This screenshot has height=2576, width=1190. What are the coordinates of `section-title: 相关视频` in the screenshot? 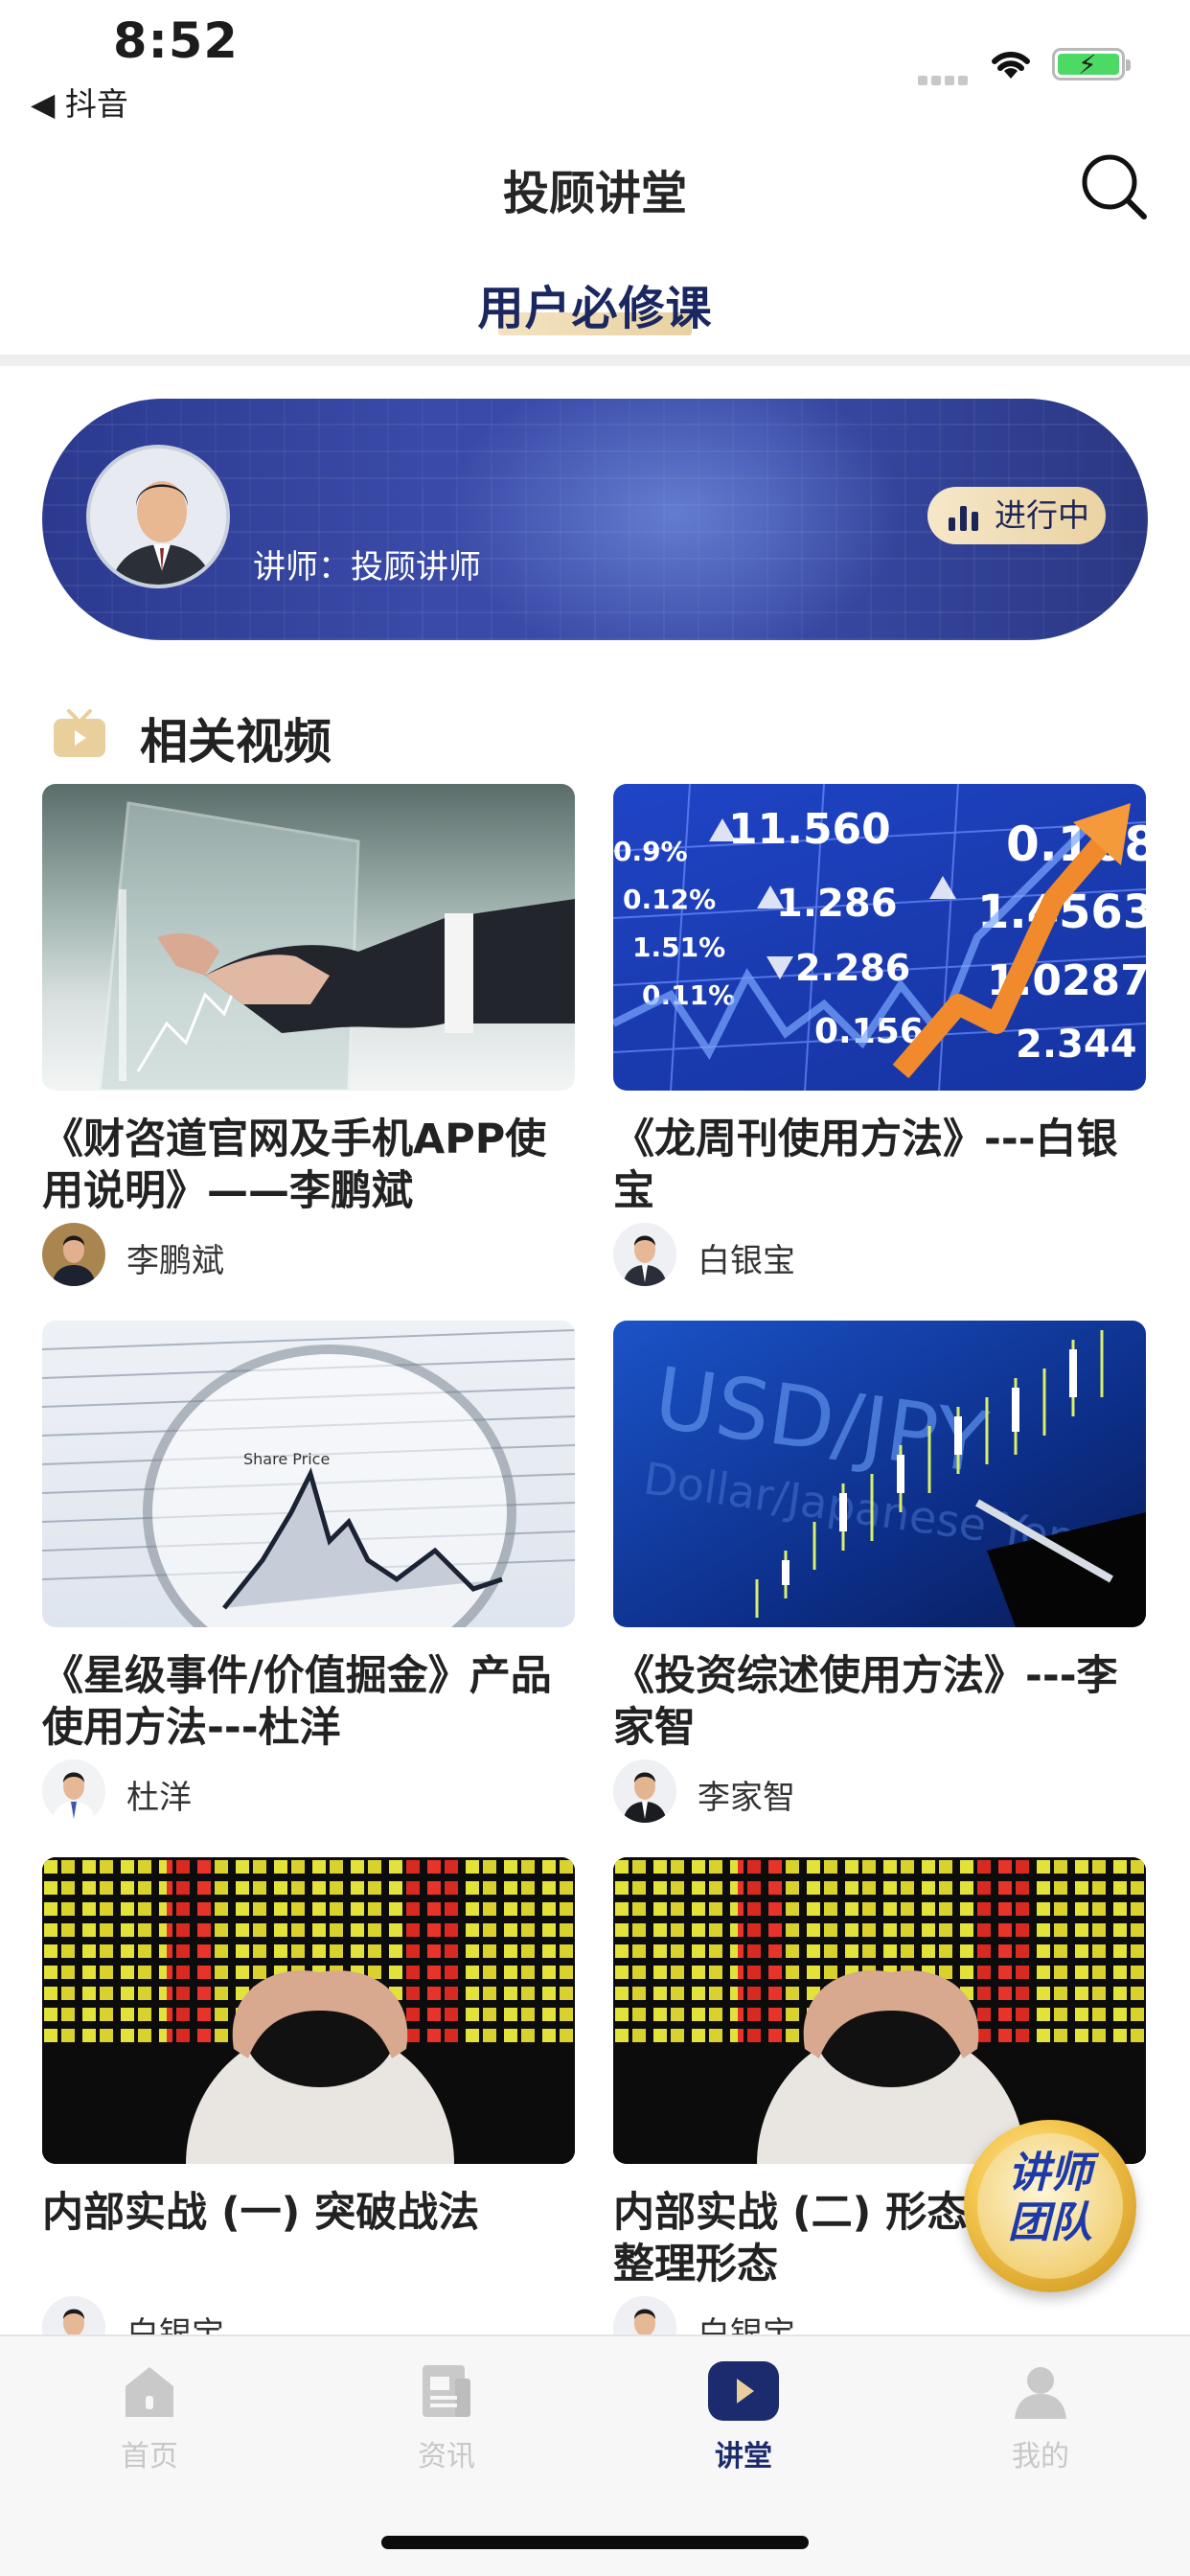 It's located at (236, 742).